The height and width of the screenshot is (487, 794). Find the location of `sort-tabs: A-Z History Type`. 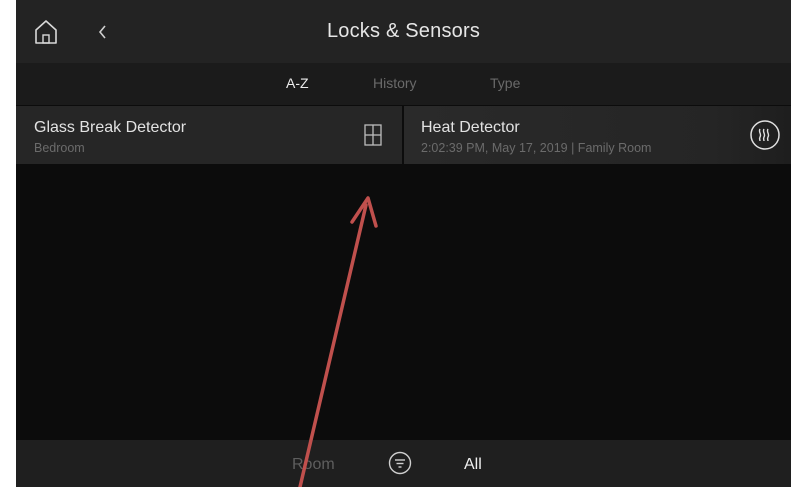

sort-tabs: A-Z History Type is located at coordinates (403, 84).